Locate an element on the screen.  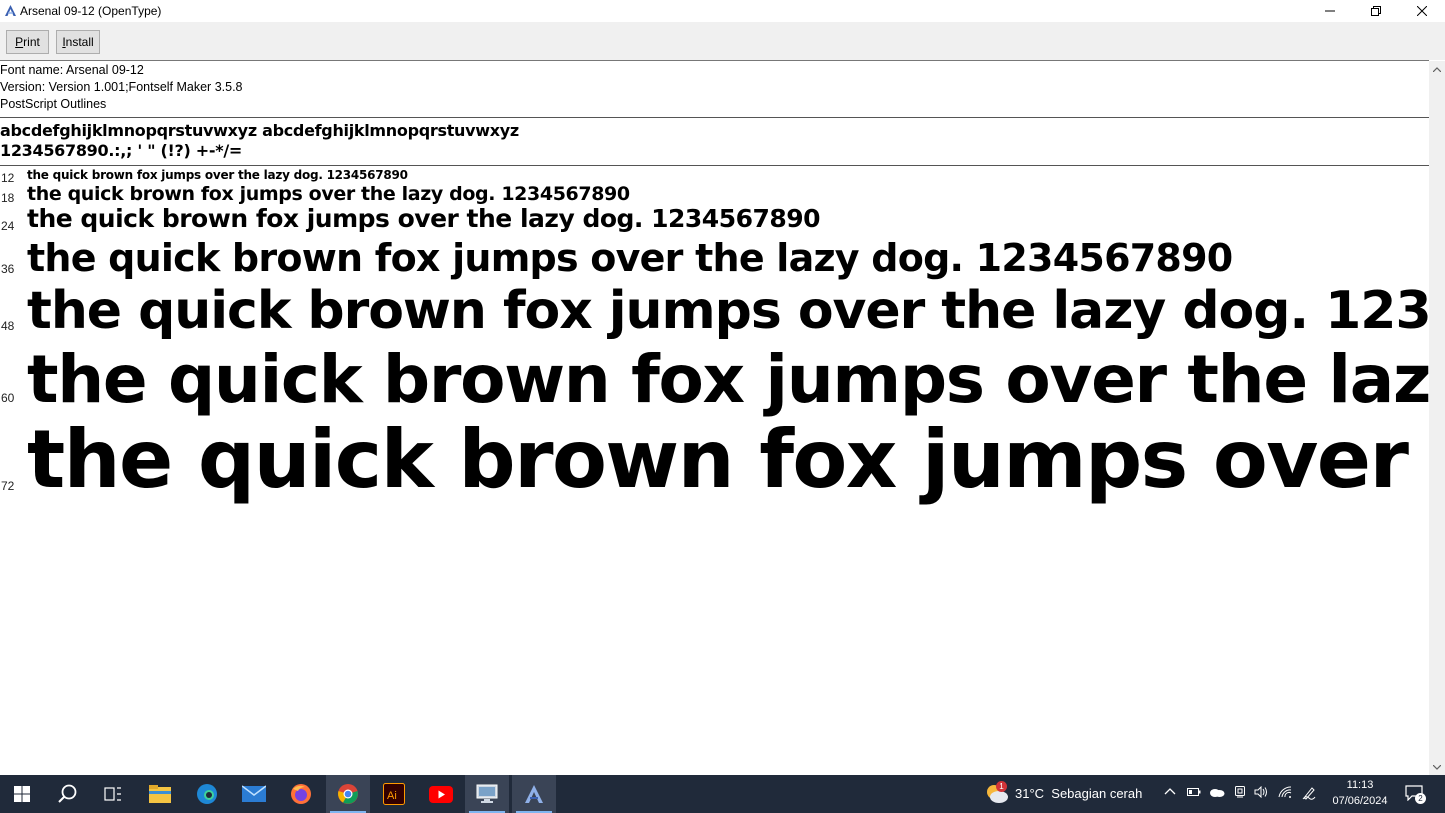
charset-divider is located at coordinates (714, 165).